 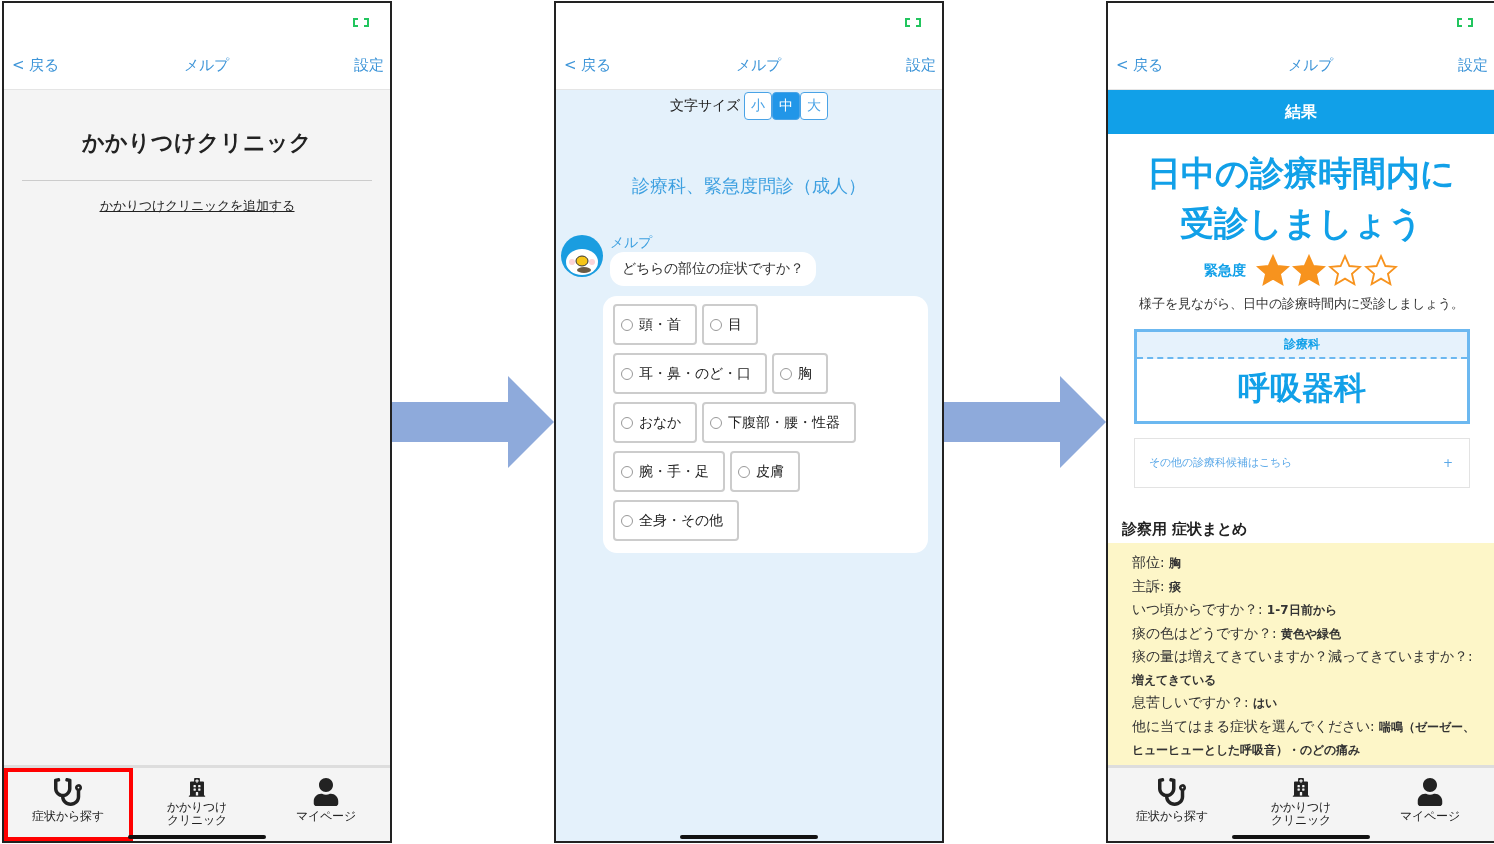 What do you see at coordinates (1205, 702) in the screenshot?
I see `summary-line: 息苦しいですか？: はい` at bounding box center [1205, 702].